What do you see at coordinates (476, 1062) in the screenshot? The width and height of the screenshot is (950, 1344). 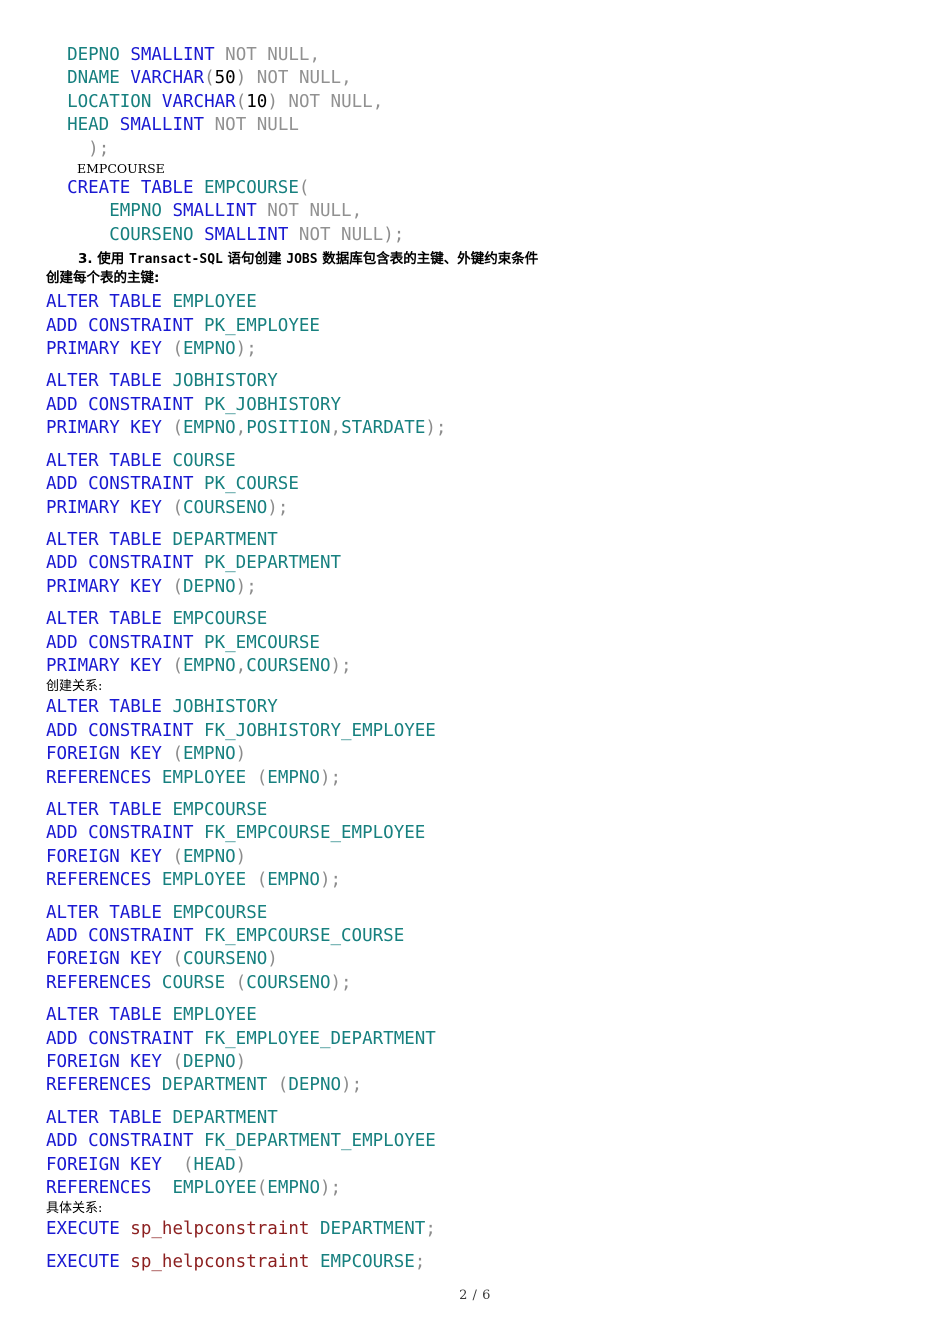 I see `code-line: FOREIGN KEY (DEPNO)` at bounding box center [476, 1062].